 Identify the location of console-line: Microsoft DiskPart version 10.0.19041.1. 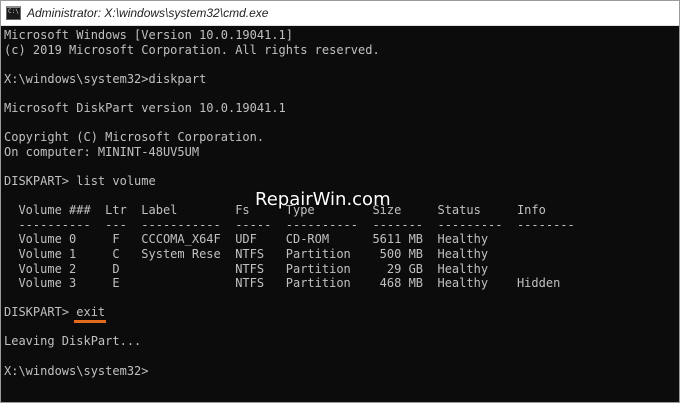
(145, 107).